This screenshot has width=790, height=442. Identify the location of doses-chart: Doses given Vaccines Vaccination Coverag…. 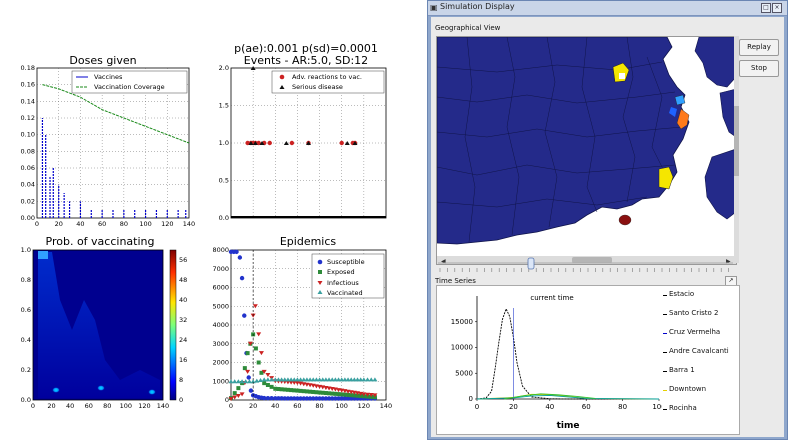
(108, 141).